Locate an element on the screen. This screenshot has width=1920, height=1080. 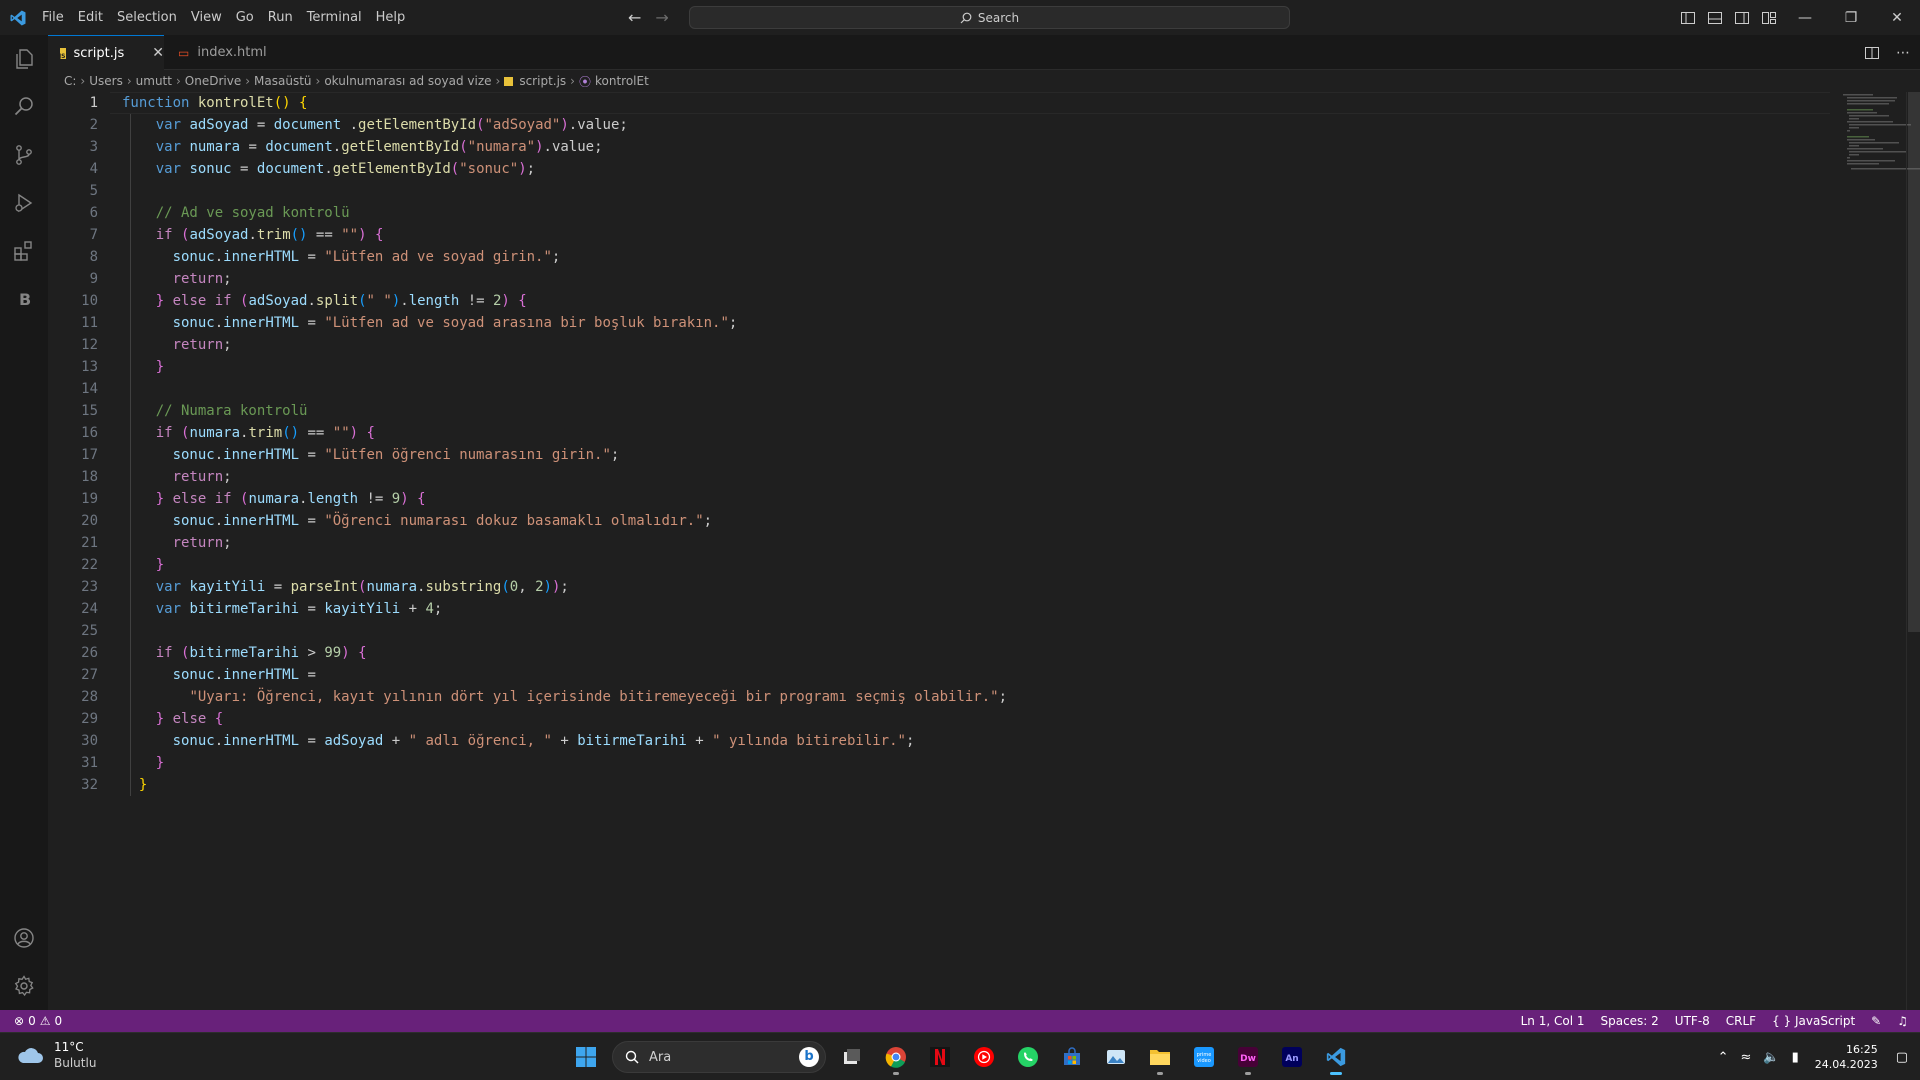
bootstrap-extension-icon: B is located at coordinates (24, 299).